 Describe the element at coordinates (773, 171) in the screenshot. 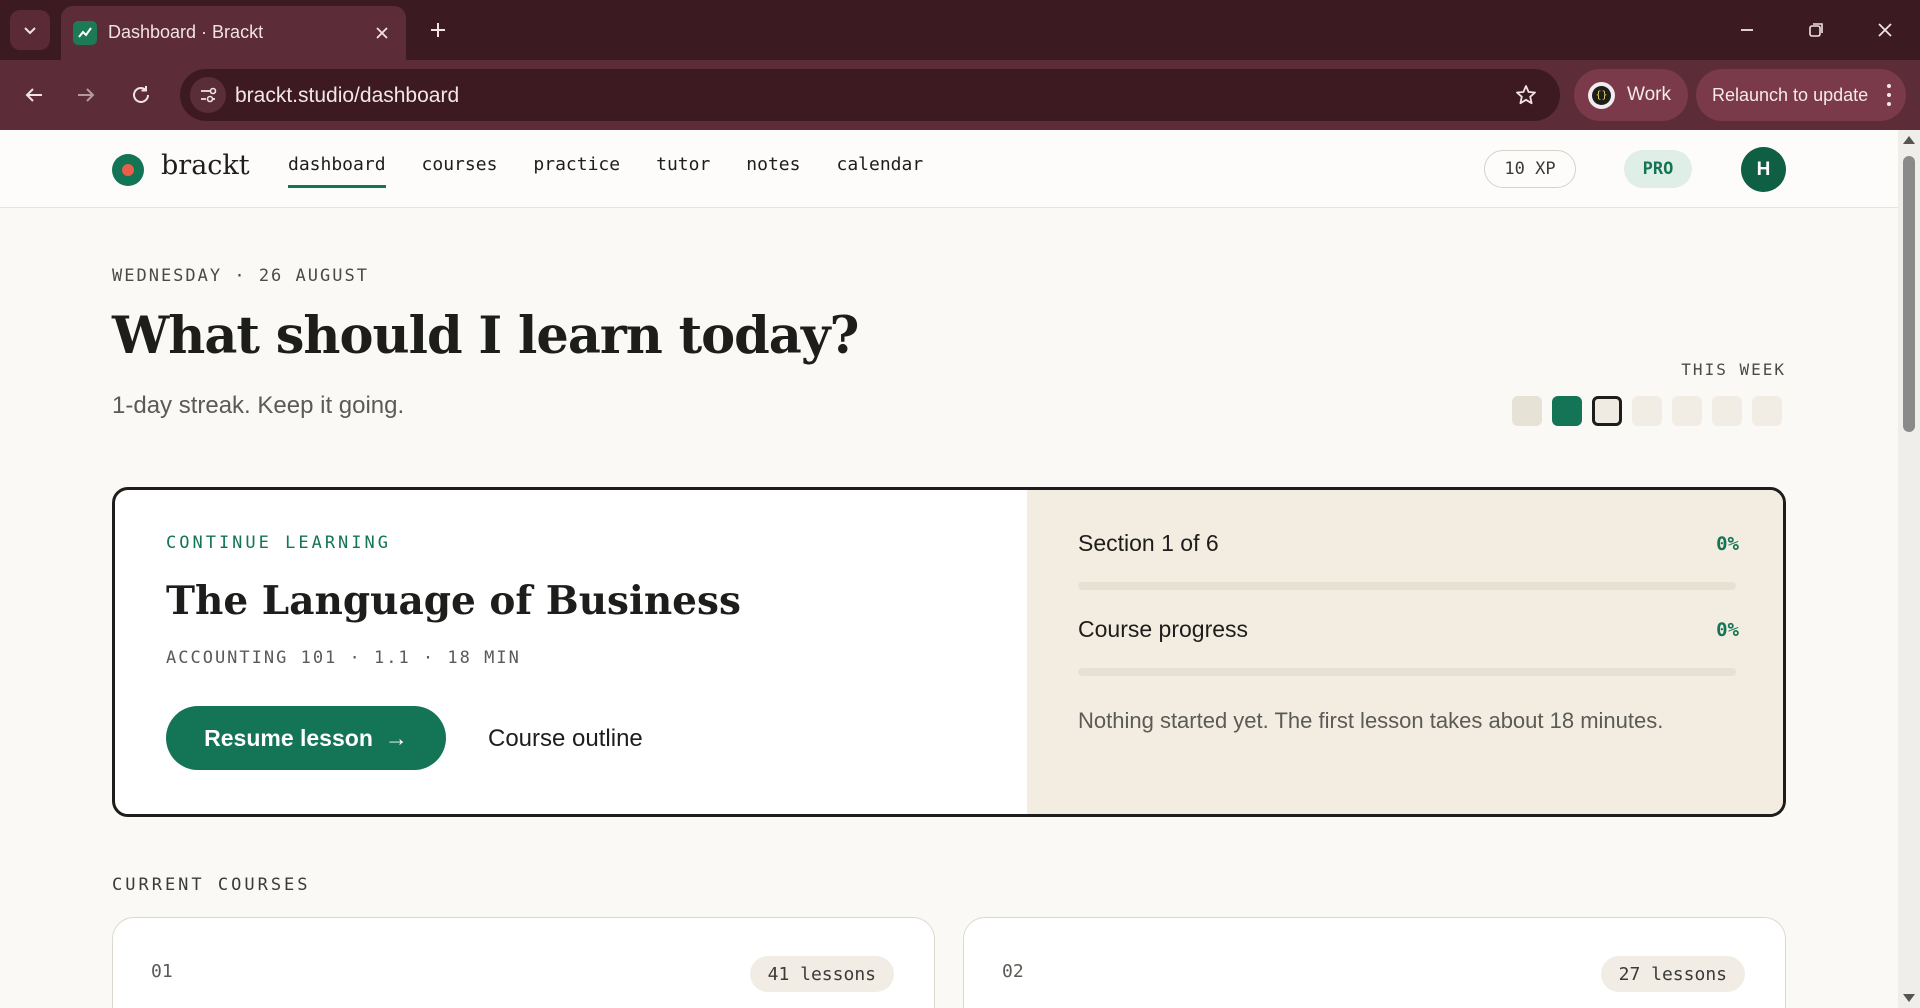

I see `nav-item-notes: notes` at that location.